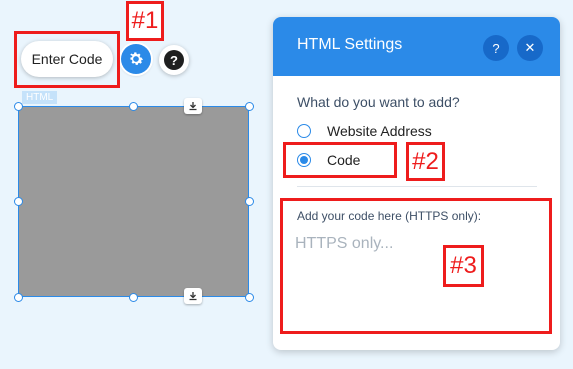 The image size is (573, 369). What do you see at coordinates (249, 297) in the screenshot?
I see `resize-handle-bottom-right` at bounding box center [249, 297].